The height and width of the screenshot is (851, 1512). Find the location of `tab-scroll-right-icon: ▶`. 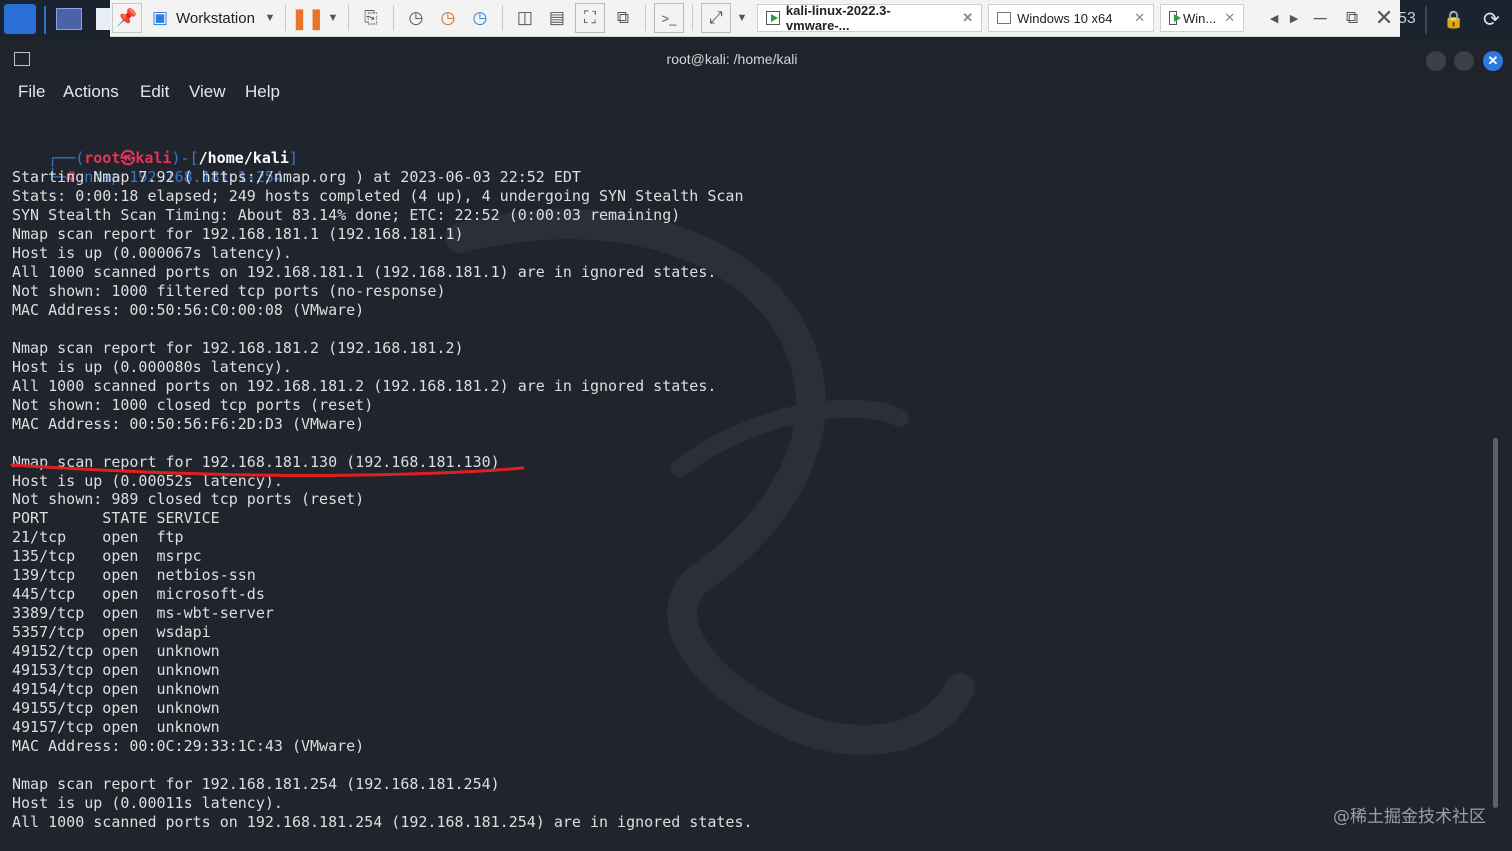

tab-scroll-right-icon: ▶ is located at coordinates (1294, 18).